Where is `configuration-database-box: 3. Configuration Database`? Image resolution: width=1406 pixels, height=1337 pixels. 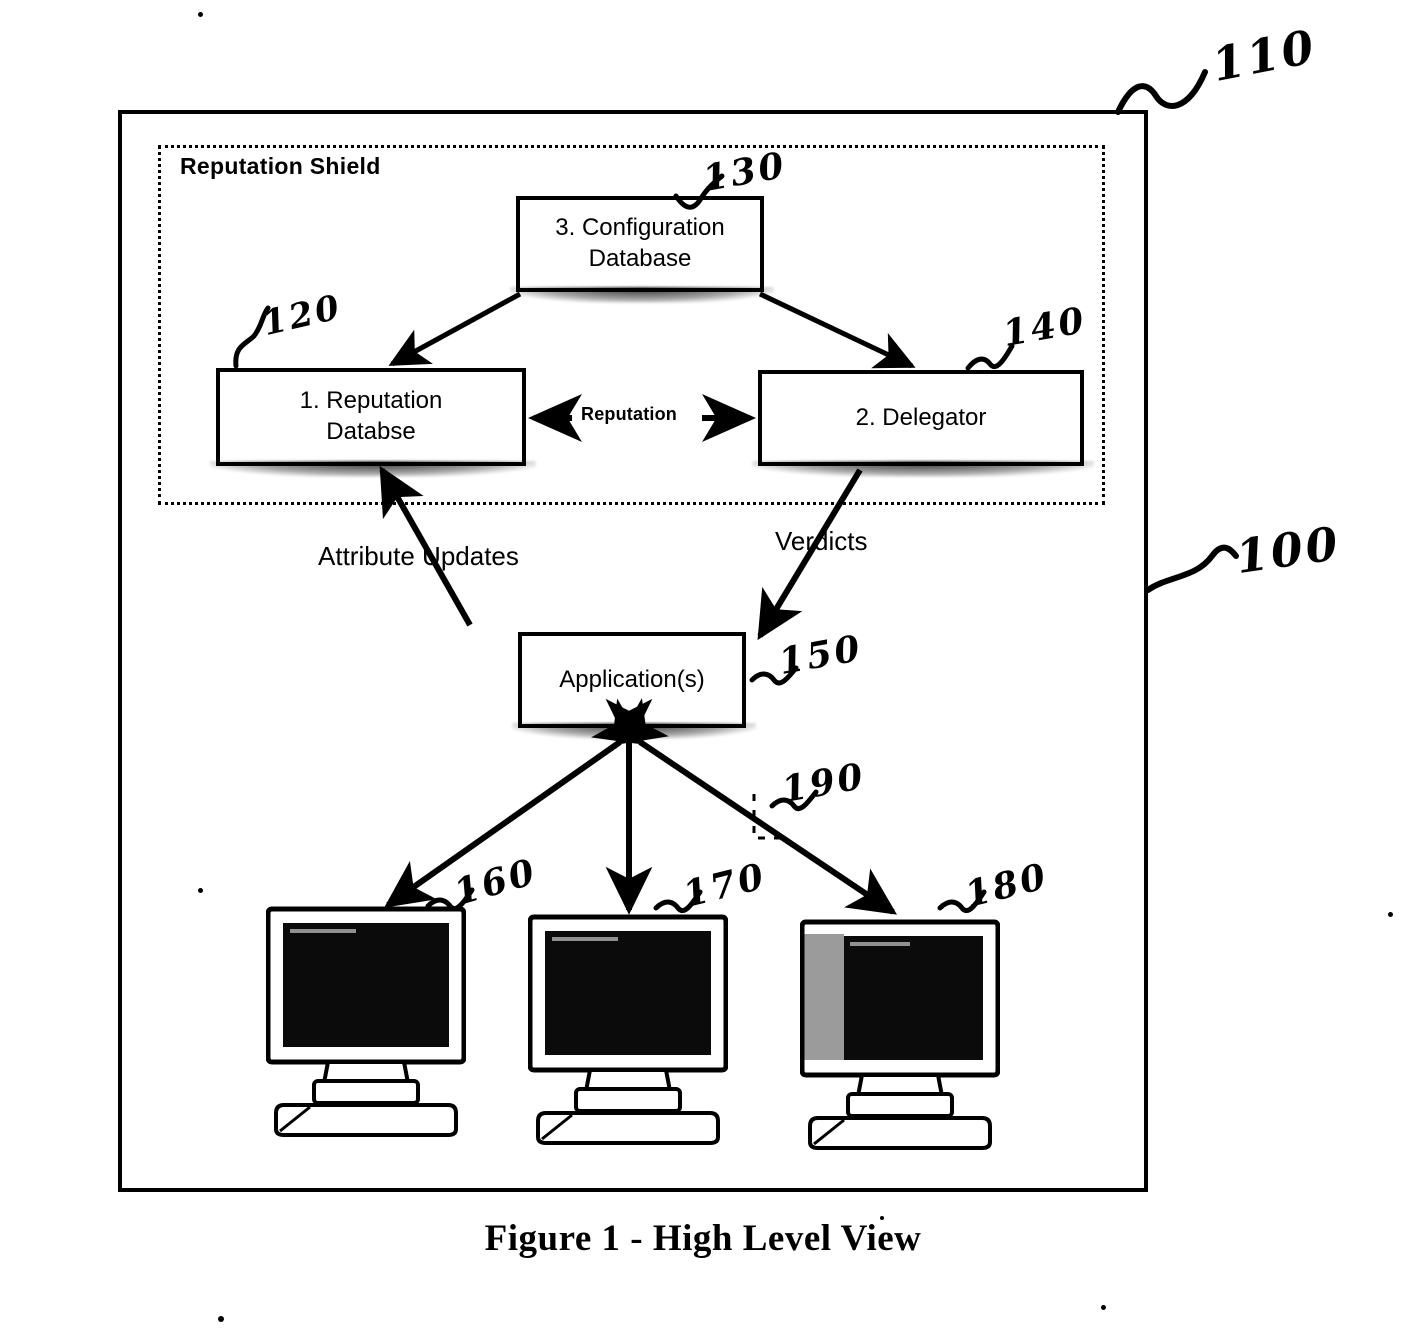
configuration-database-box: 3. Configuration Database is located at coordinates (640, 244).